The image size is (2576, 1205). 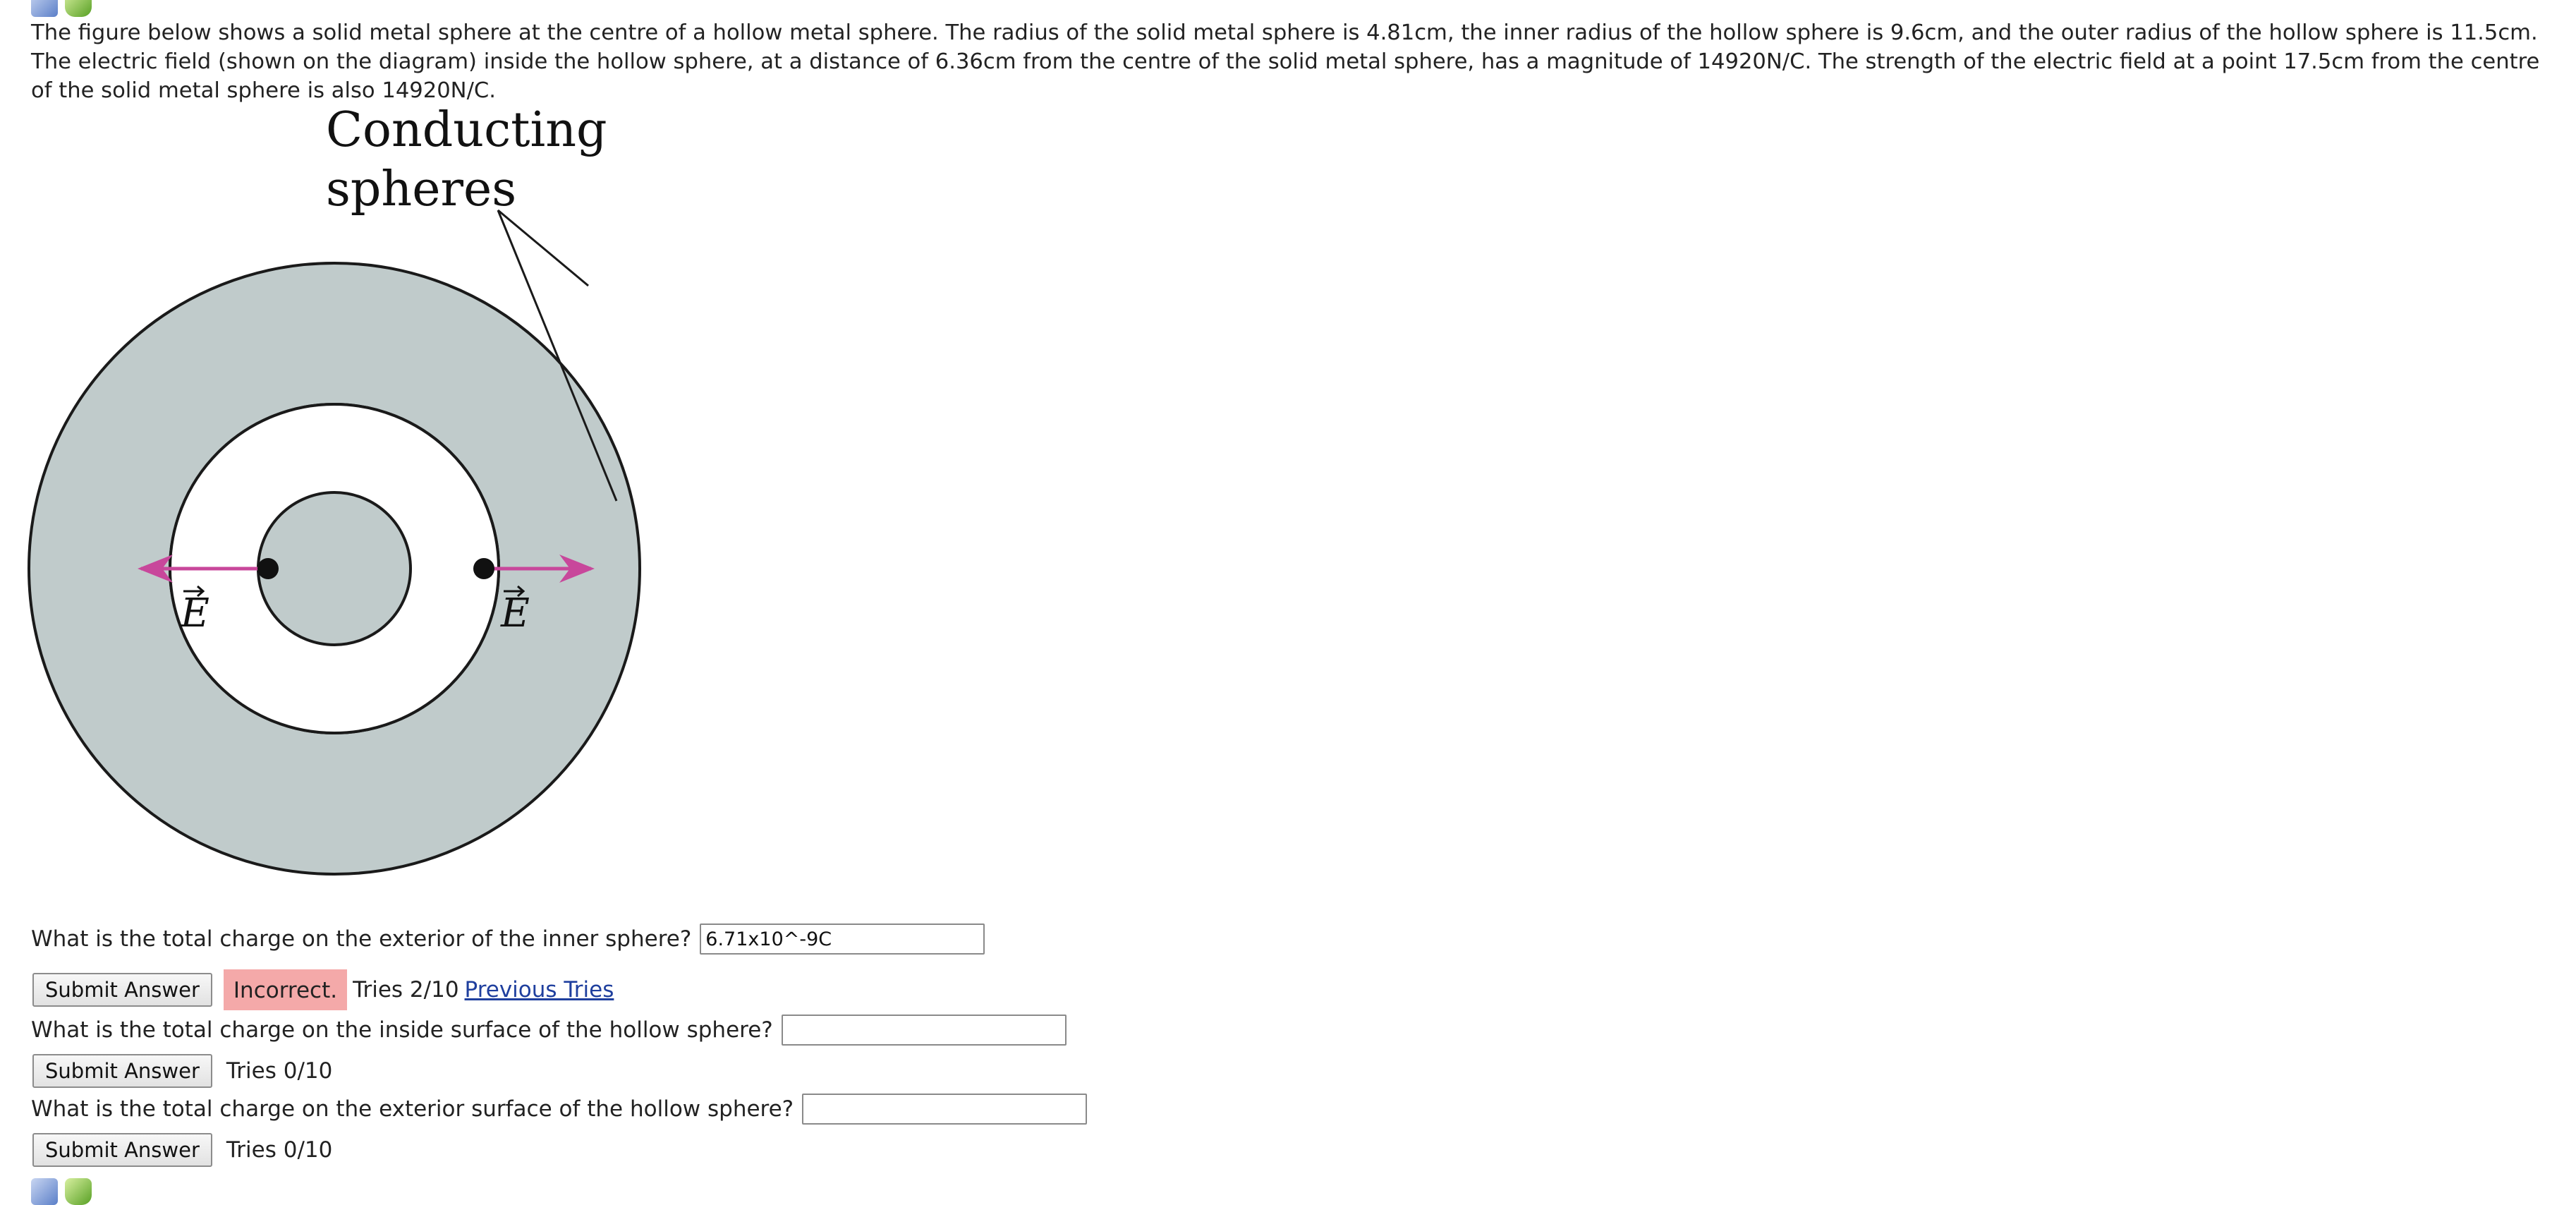 What do you see at coordinates (285, 989) in the screenshot?
I see `question-1-status-badge: Incorrect.` at bounding box center [285, 989].